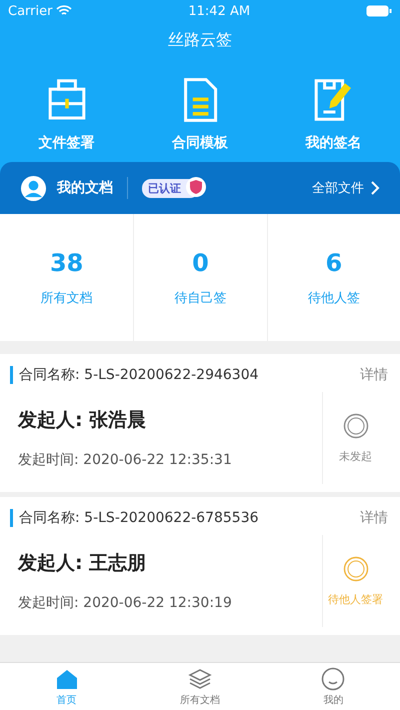 Image resolution: width=400 pixels, height=710 pixels. Describe the element at coordinates (200, 678) in the screenshot. I see `layers-icon` at that location.